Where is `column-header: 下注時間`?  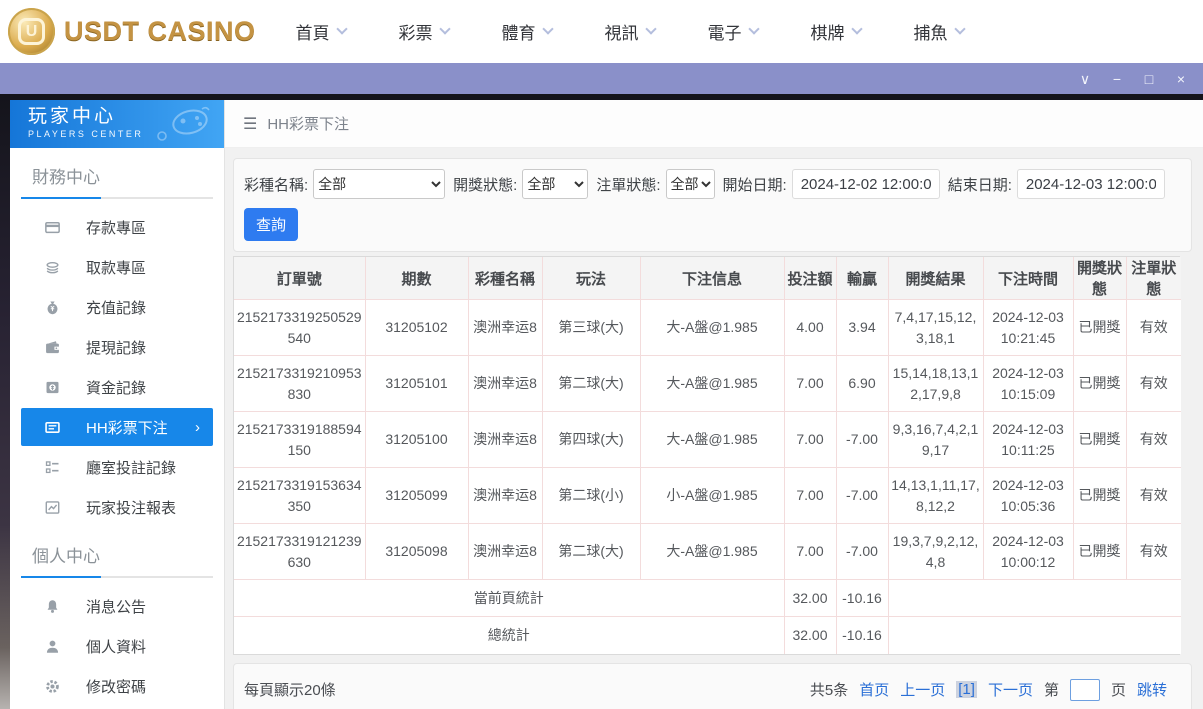
column-header: 下注時間 is located at coordinates (1028, 278).